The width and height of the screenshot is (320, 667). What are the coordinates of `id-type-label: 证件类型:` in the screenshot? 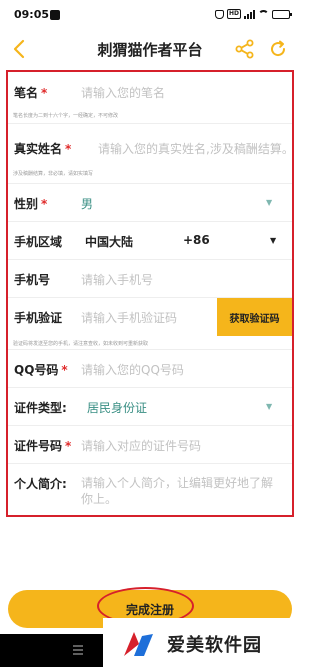 It's located at (40, 408).